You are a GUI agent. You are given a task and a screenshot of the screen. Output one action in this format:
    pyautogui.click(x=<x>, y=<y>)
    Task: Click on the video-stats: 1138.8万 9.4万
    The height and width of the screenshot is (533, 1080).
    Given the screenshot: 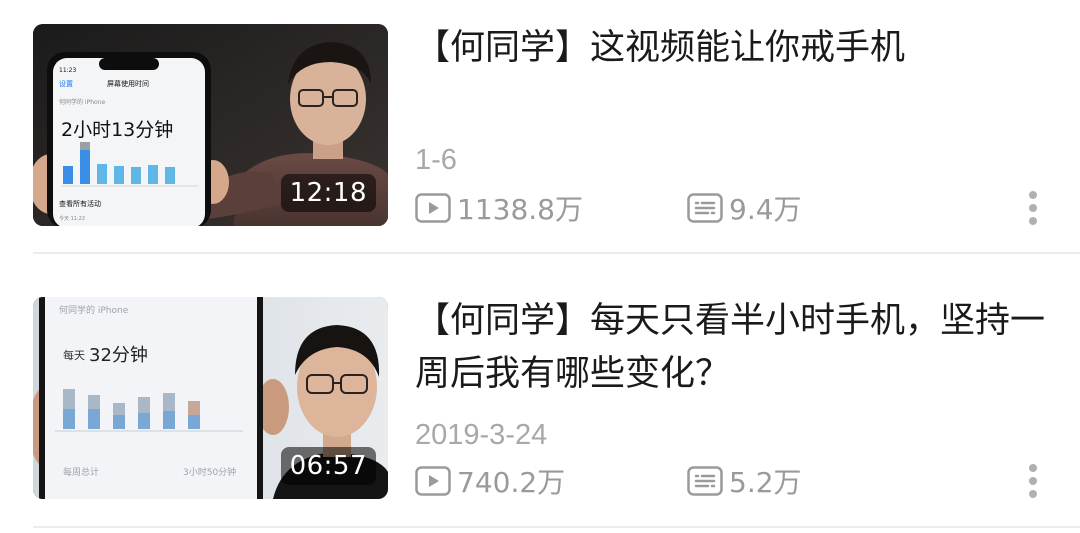 What is the action you would take?
    pyautogui.click(x=730, y=208)
    